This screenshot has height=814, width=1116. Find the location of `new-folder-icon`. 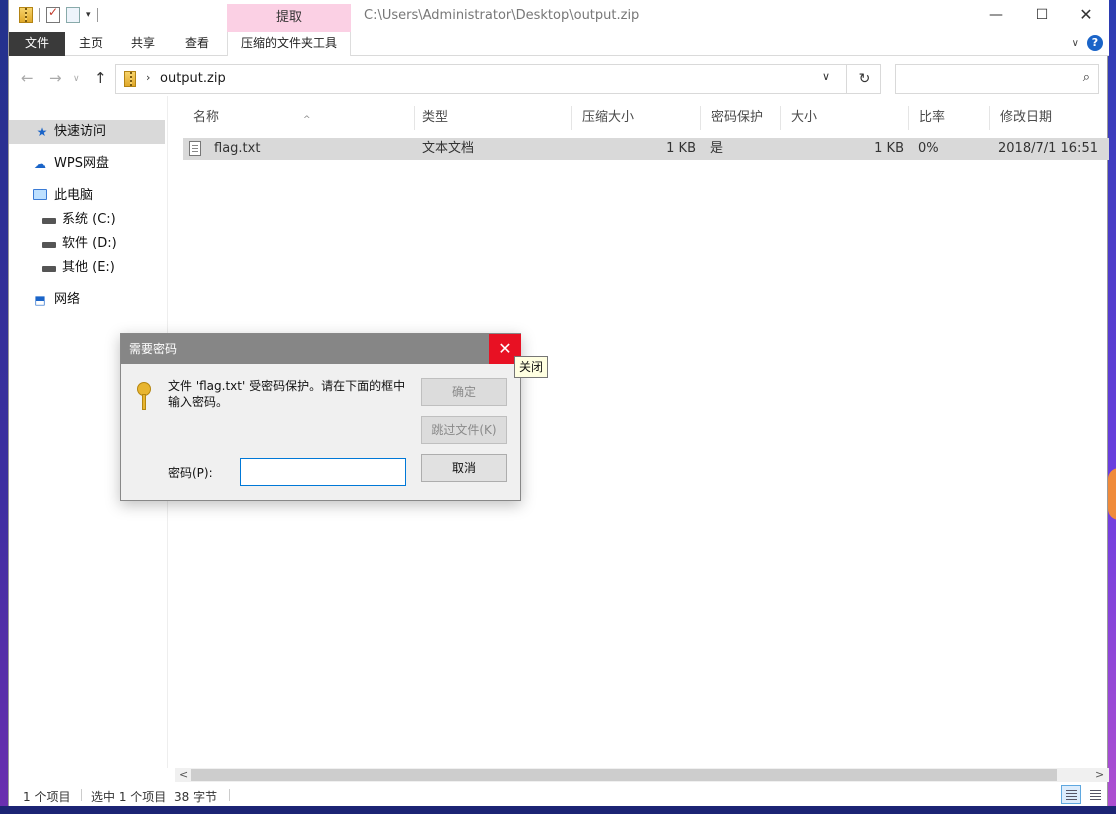

new-folder-icon is located at coordinates (73, 15).